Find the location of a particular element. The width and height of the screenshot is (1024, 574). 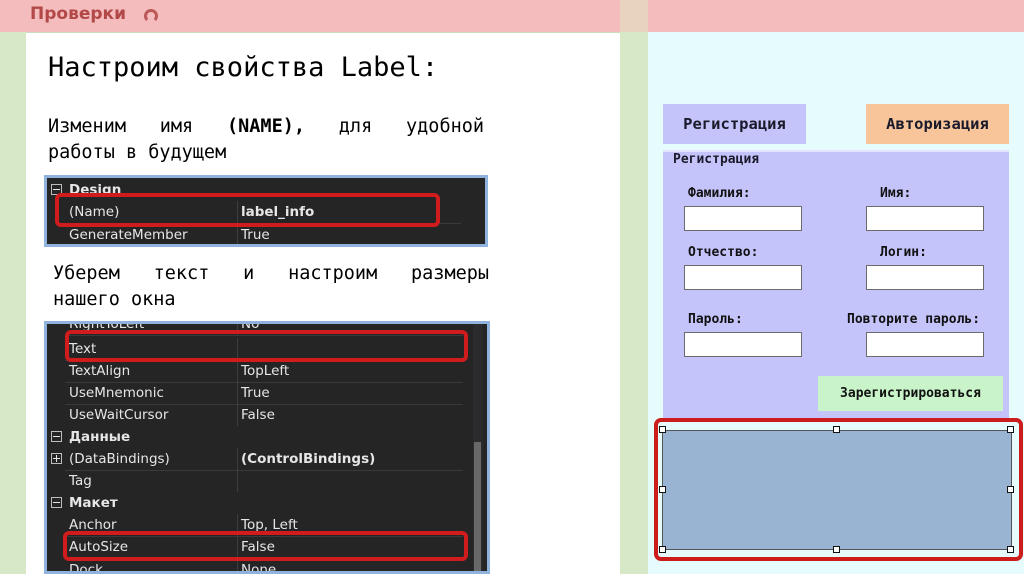

word-bold: (NAME), is located at coordinates (266, 126).